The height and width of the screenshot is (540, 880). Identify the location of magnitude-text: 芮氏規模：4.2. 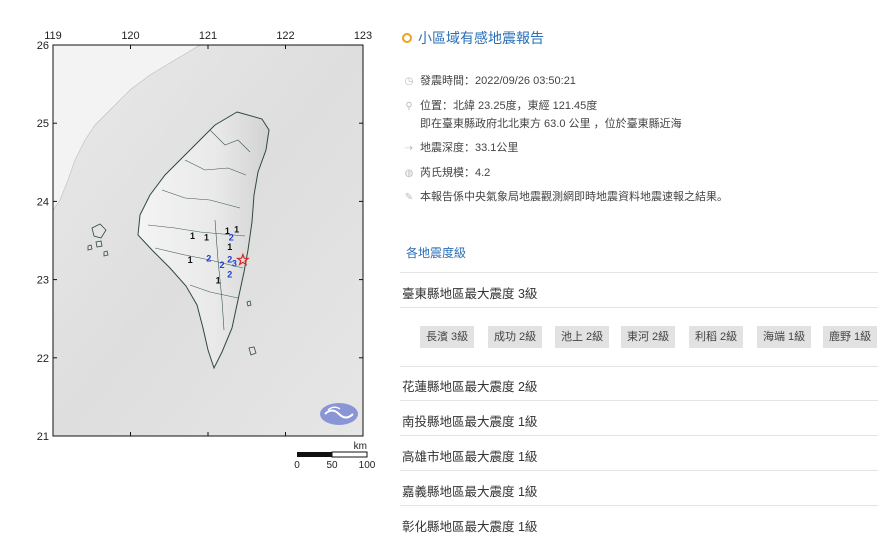
(455, 173).